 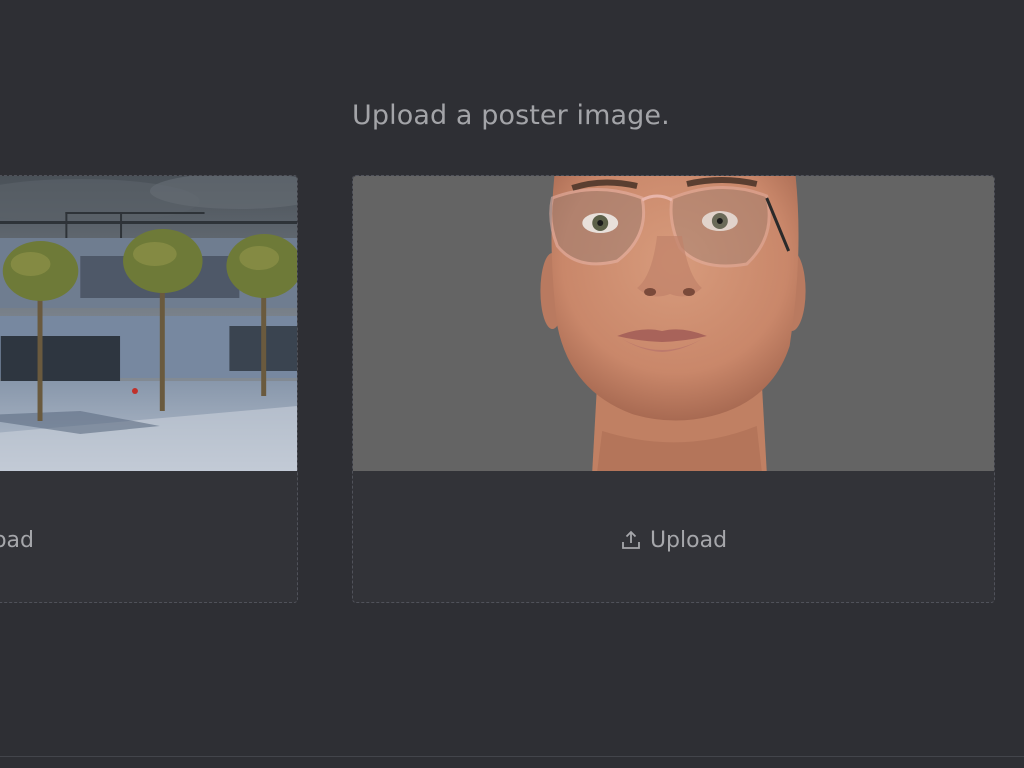 I want to click on page-heading: Upload a poster image., so click(x=511, y=115).